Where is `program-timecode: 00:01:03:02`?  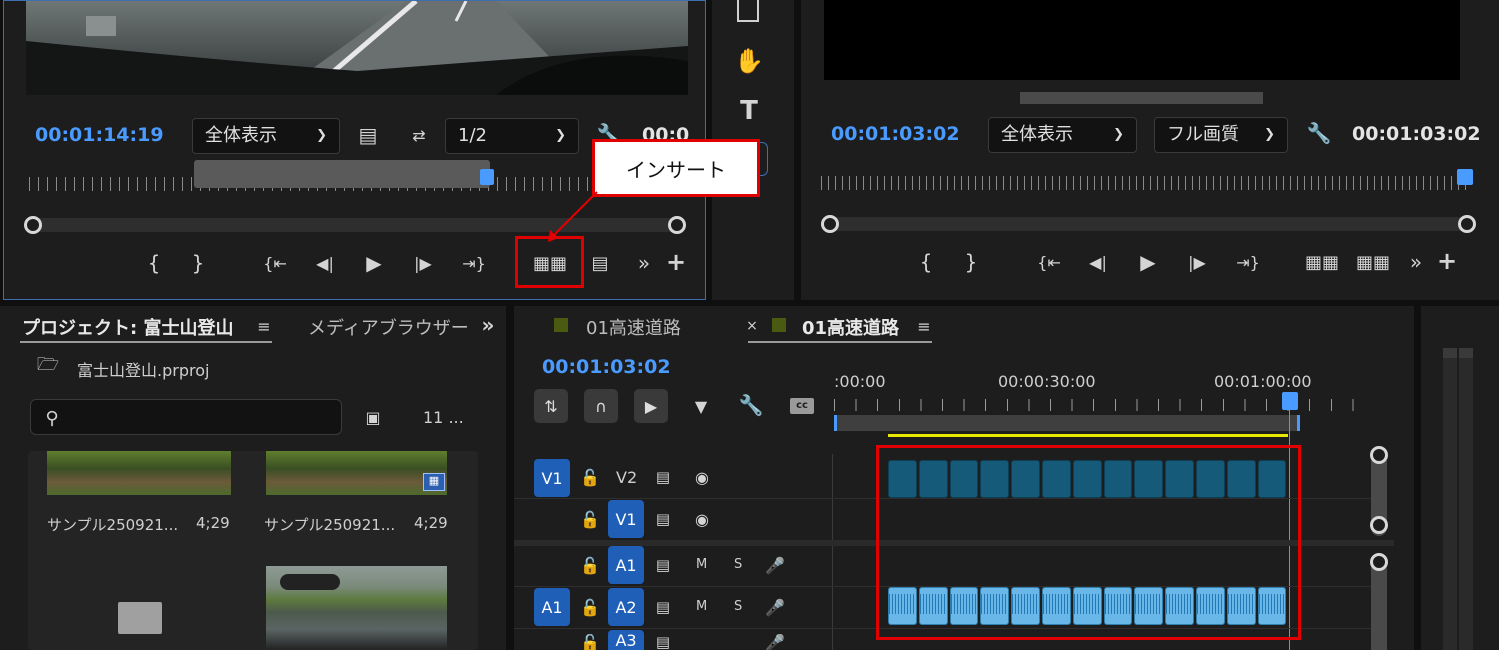 program-timecode: 00:01:03:02 is located at coordinates (895, 134).